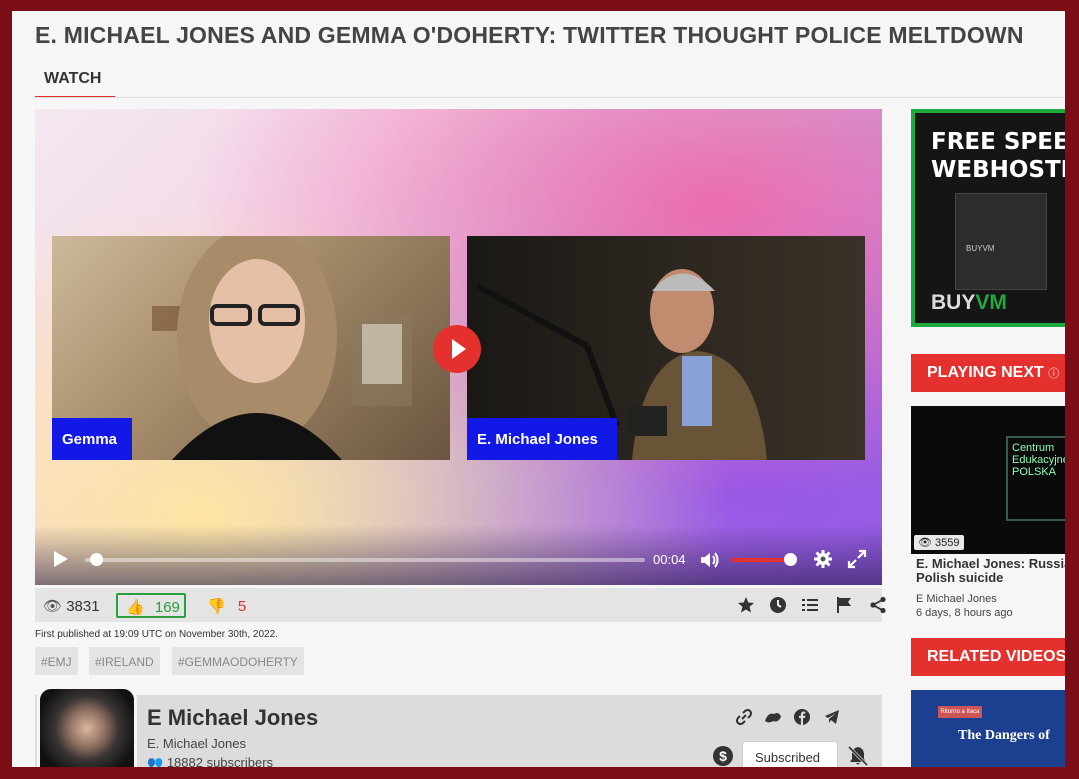  What do you see at coordinates (878, 605) in the screenshot?
I see `share-icon` at bounding box center [878, 605].